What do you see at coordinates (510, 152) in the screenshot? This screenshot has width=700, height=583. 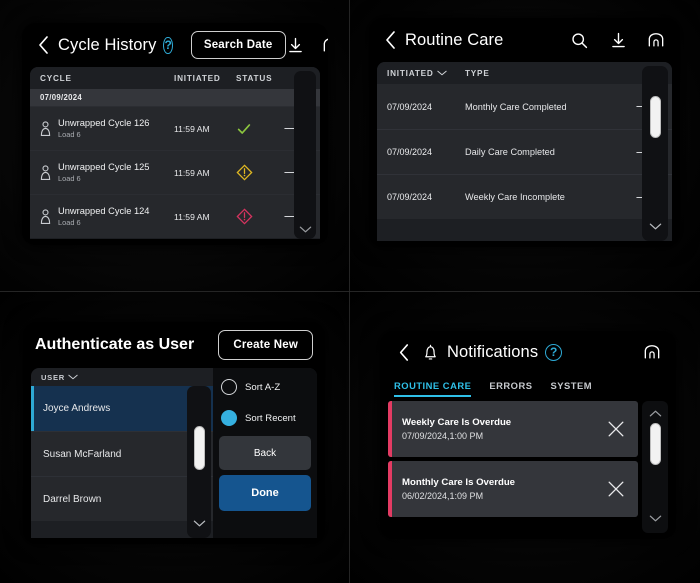 I see `routine-type: Daily Care Completed` at bounding box center [510, 152].